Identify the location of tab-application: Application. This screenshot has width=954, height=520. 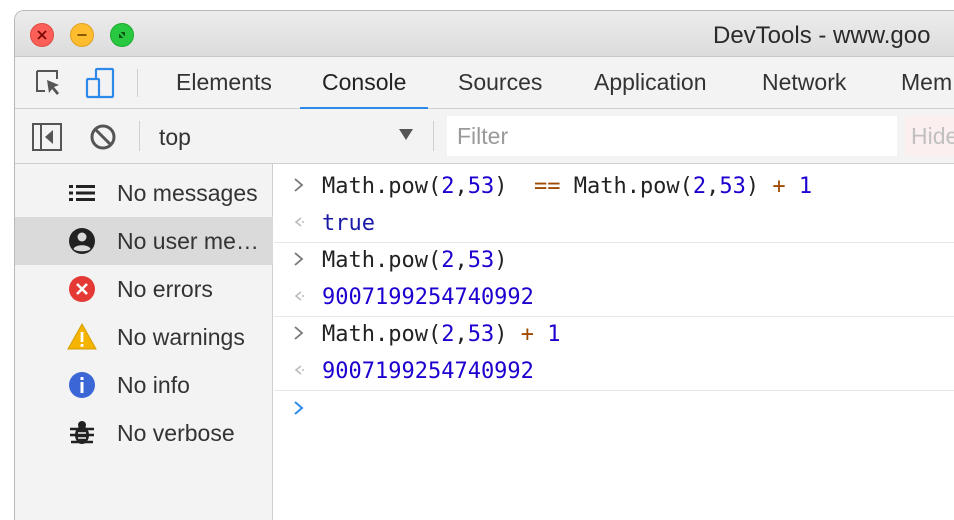
(650, 83).